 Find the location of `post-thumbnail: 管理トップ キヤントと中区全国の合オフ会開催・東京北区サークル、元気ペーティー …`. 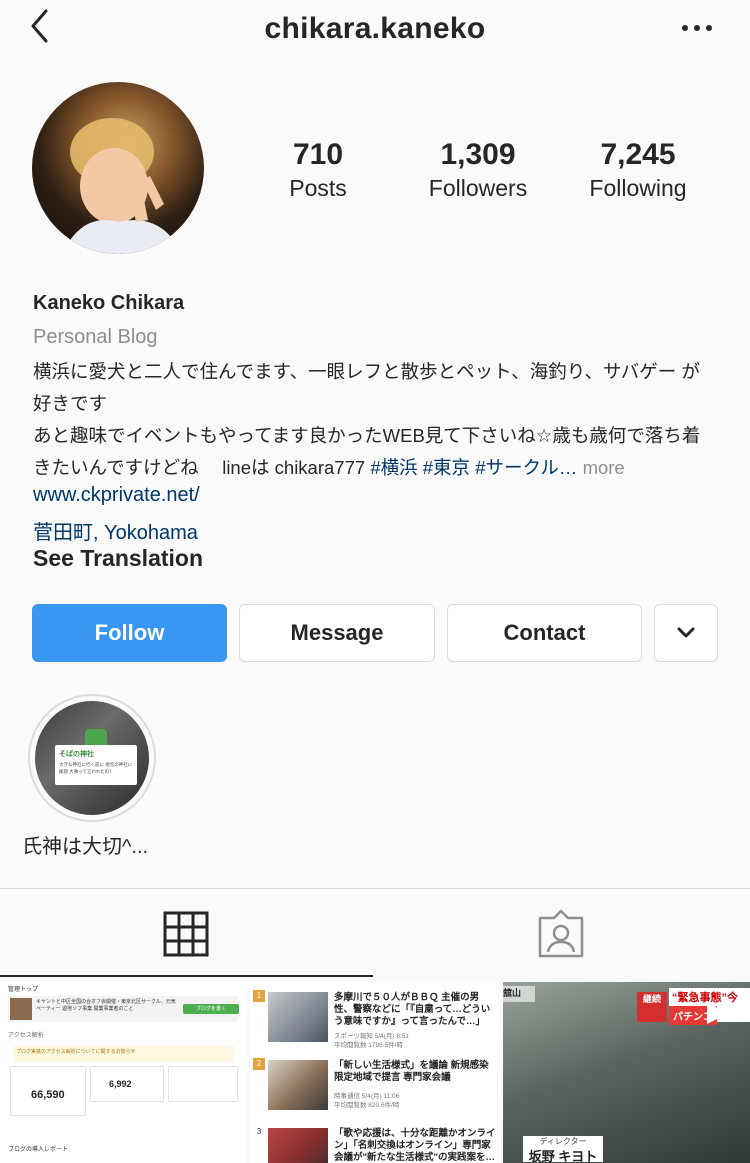

post-thumbnail: 管理トップ キヤントと中区全国の合オフ会開催・東京北区サークル、元気ペーティー … is located at coordinates (123, 1072).